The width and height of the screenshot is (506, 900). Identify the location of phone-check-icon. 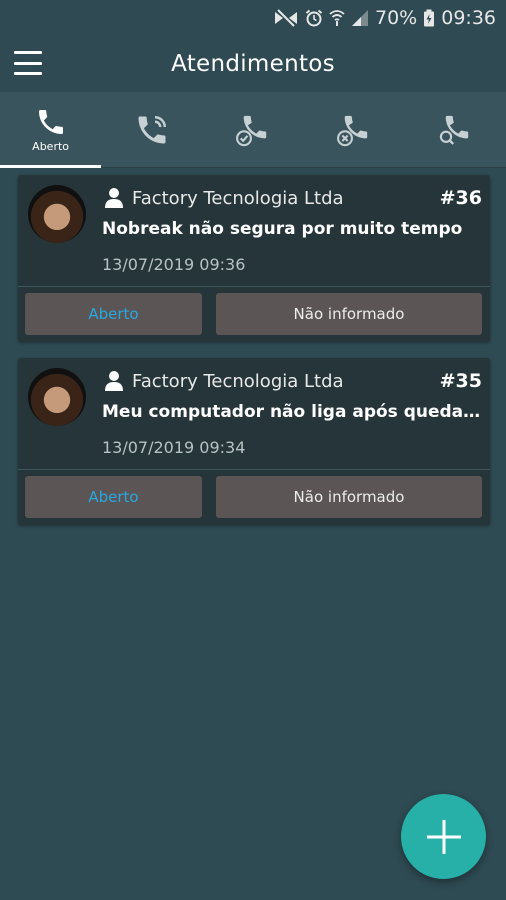
(251, 130).